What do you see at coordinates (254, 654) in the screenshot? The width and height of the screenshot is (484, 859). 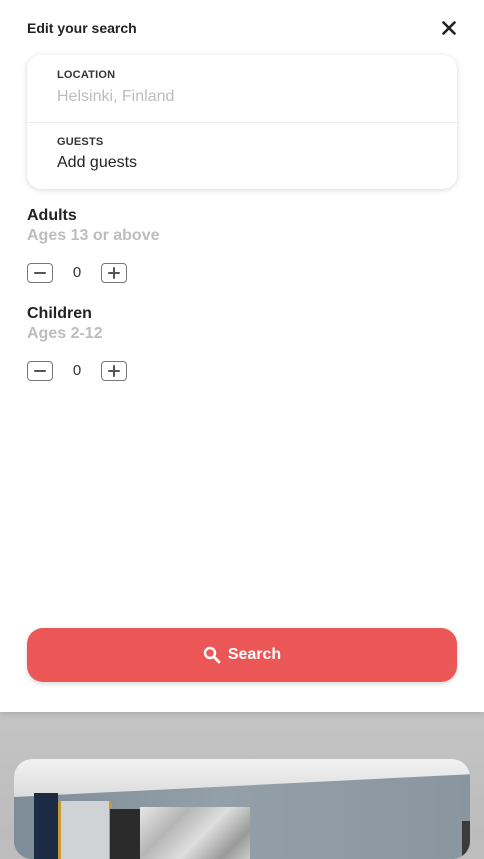 I see `search-button-label: Search` at bounding box center [254, 654].